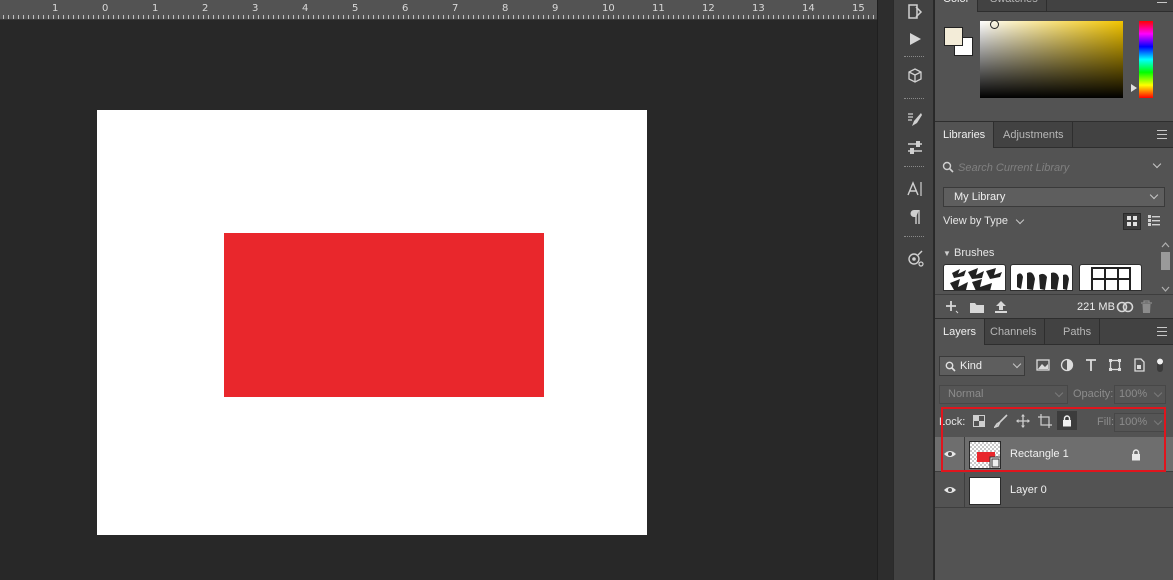 Image resolution: width=1173 pixels, height=580 pixels. Describe the element at coordinates (1058, 167) in the screenshot. I see `library-search-input` at that location.